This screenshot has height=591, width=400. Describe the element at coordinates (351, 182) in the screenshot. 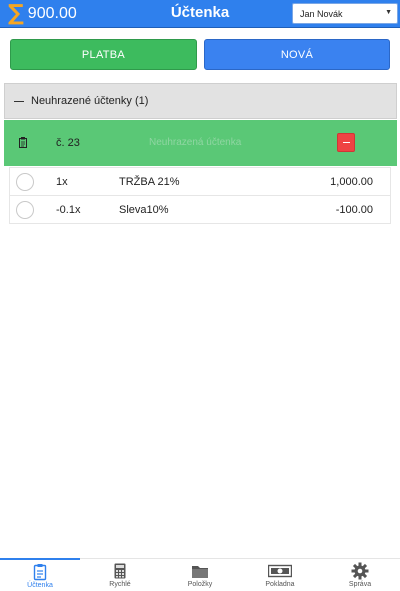

I see `item-price: 1,000.00` at that location.